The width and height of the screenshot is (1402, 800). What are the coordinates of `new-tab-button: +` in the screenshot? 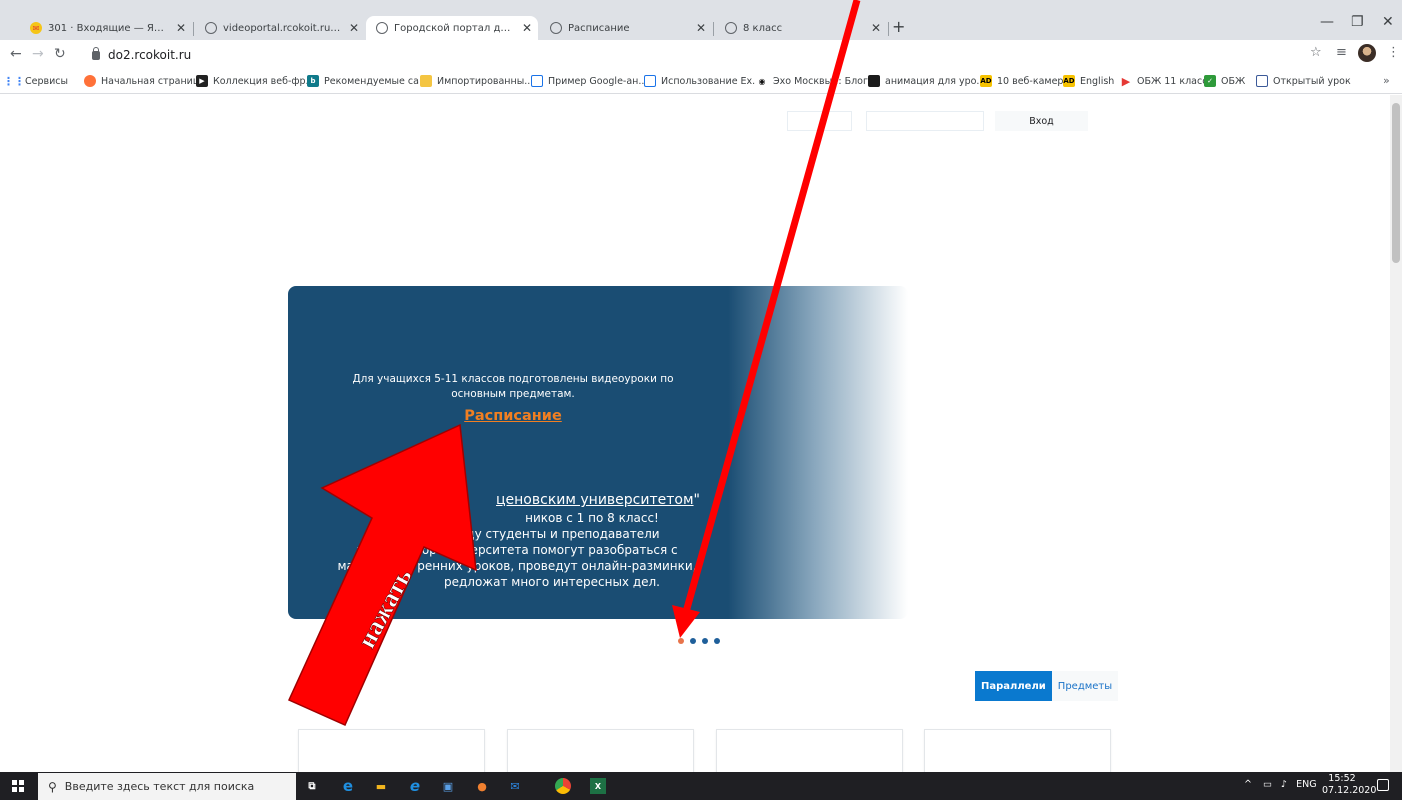 It's located at (898, 26).